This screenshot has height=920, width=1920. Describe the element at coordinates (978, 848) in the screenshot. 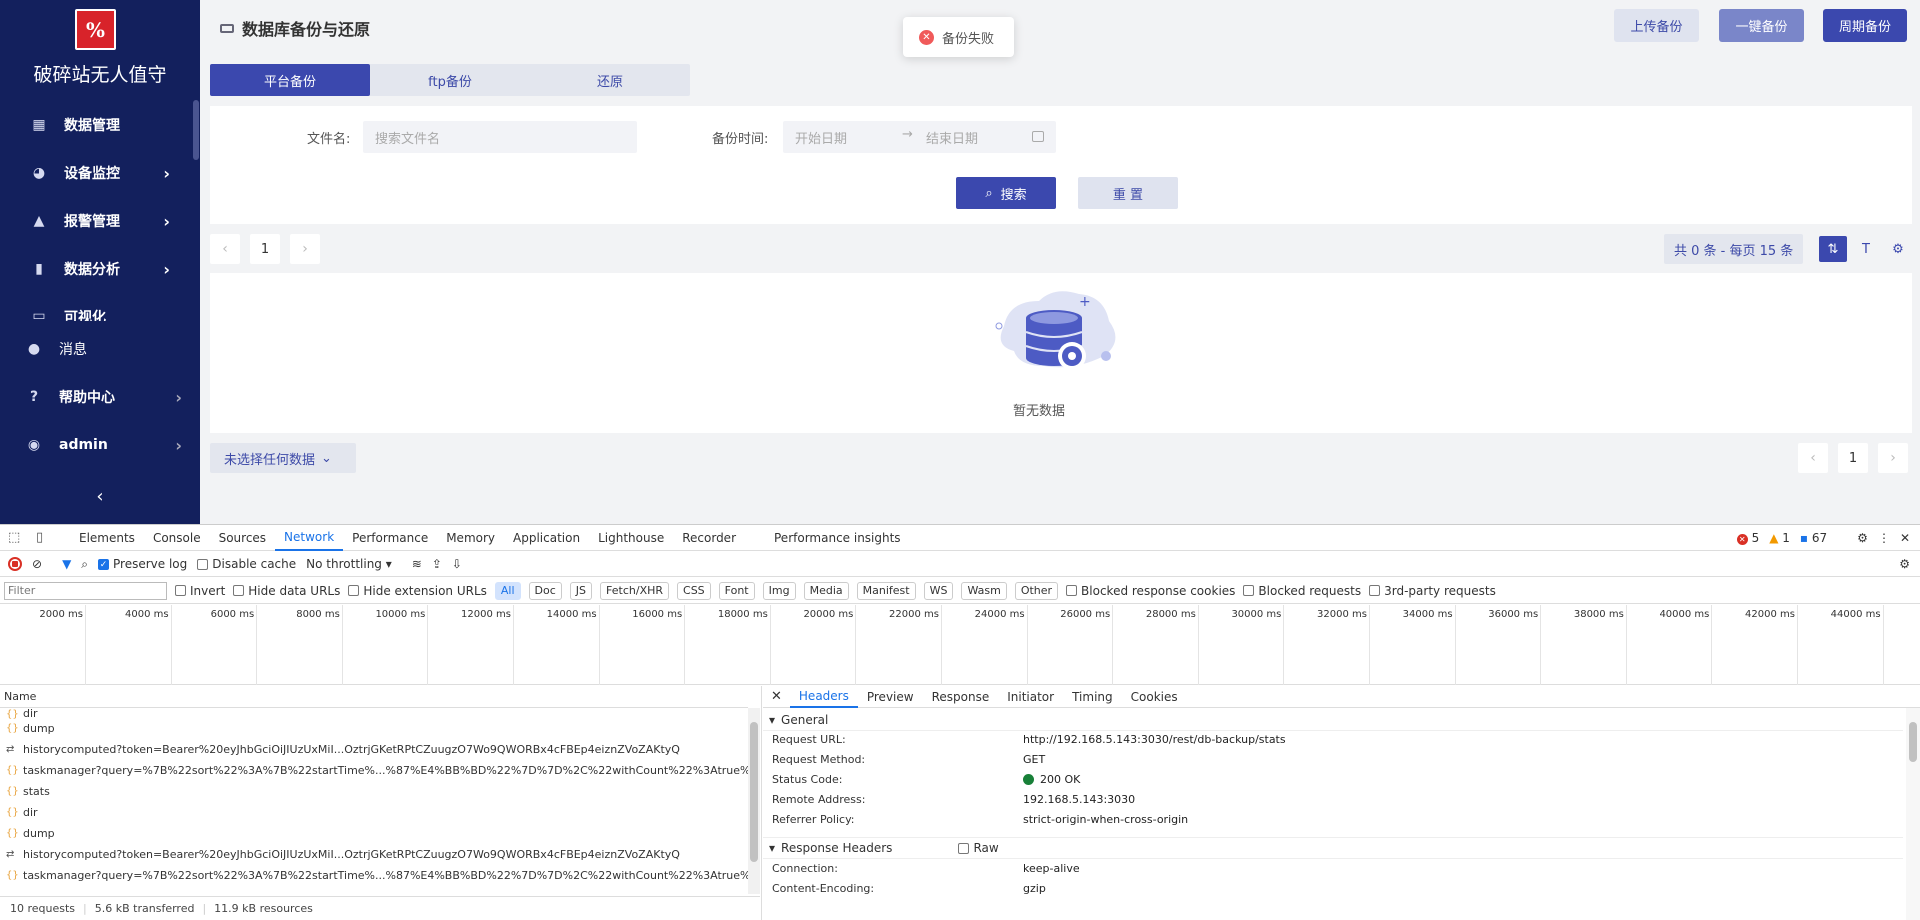

I see `raw-checkbox: Raw` at that location.